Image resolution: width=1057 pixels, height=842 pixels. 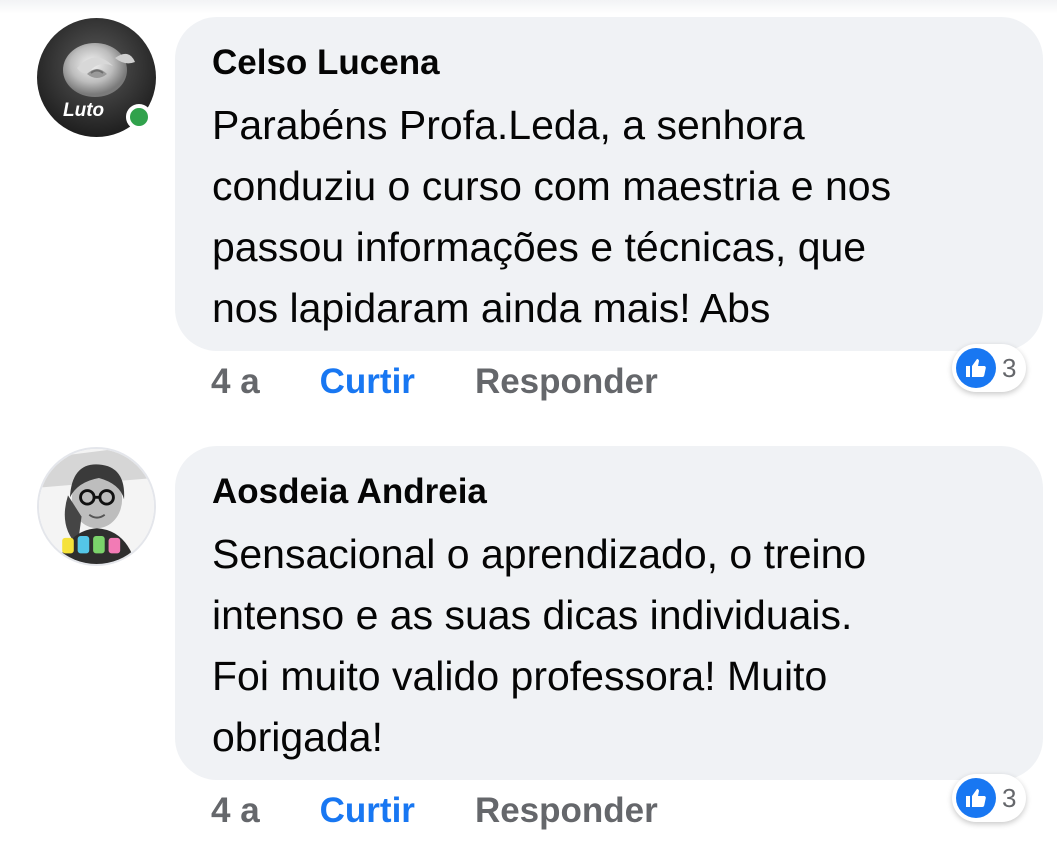 What do you see at coordinates (612, 63) in the screenshot?
I see `comment-author: Celso Lucena` at bounding box center [612, 63].